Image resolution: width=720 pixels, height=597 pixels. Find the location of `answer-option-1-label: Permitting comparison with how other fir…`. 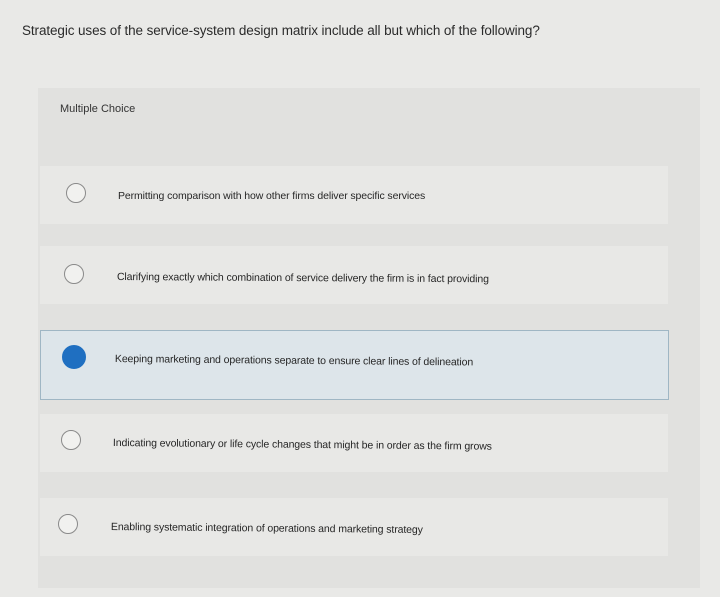

answer-option-1-label: Permitting comparison with how other fir… is located at coordinates (272, 196).